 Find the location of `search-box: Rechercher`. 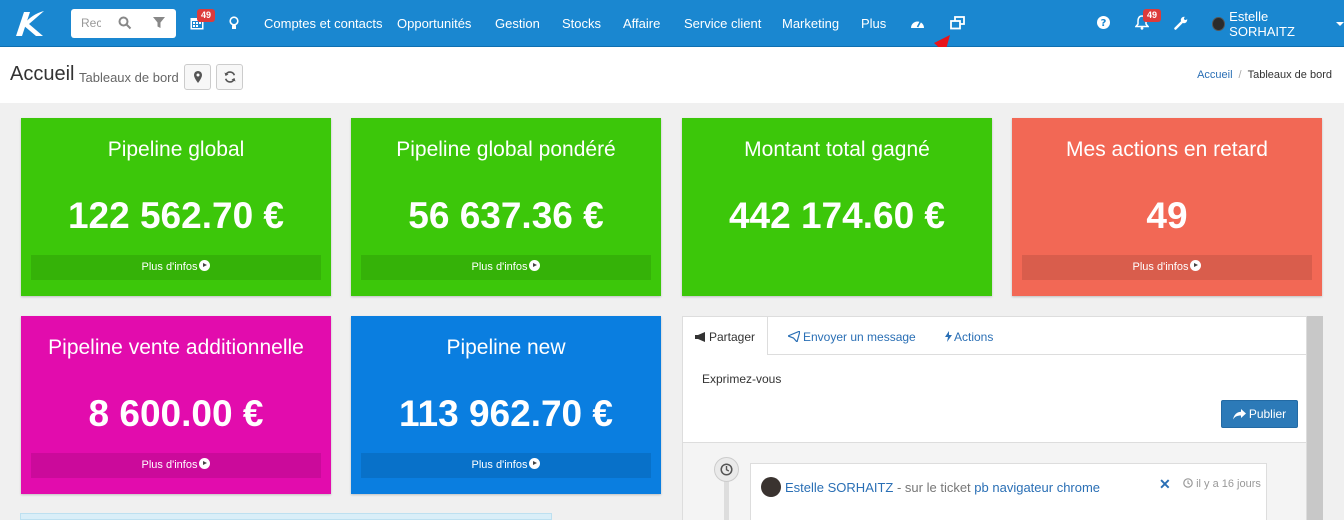

search-box: Rechercher is located at coordinates (123, 23).